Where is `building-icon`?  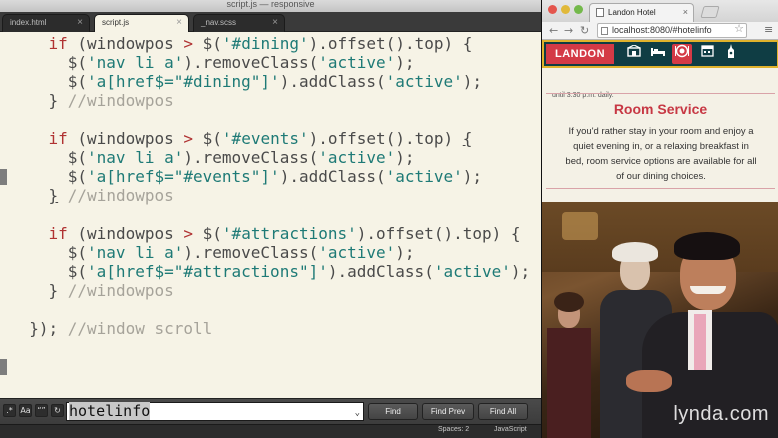
building-icon is located at coordinates (634, 54).